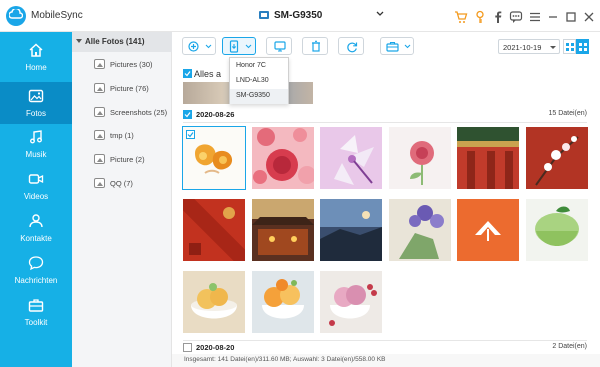 Image resolution: width=600 pixels, height=367 pixels. Describe the element at coordinates (127, 159) in the screenshot. I see `album-label: Picture (2)` at that location.